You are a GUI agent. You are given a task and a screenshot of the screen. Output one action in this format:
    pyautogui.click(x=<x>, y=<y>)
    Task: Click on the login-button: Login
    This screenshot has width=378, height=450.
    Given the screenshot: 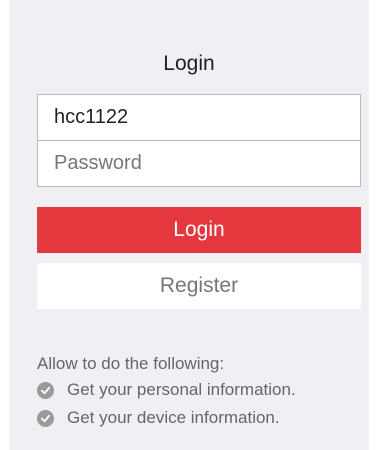 What is the action you would take?
    pyautogui.click(x=199, y=230)
    